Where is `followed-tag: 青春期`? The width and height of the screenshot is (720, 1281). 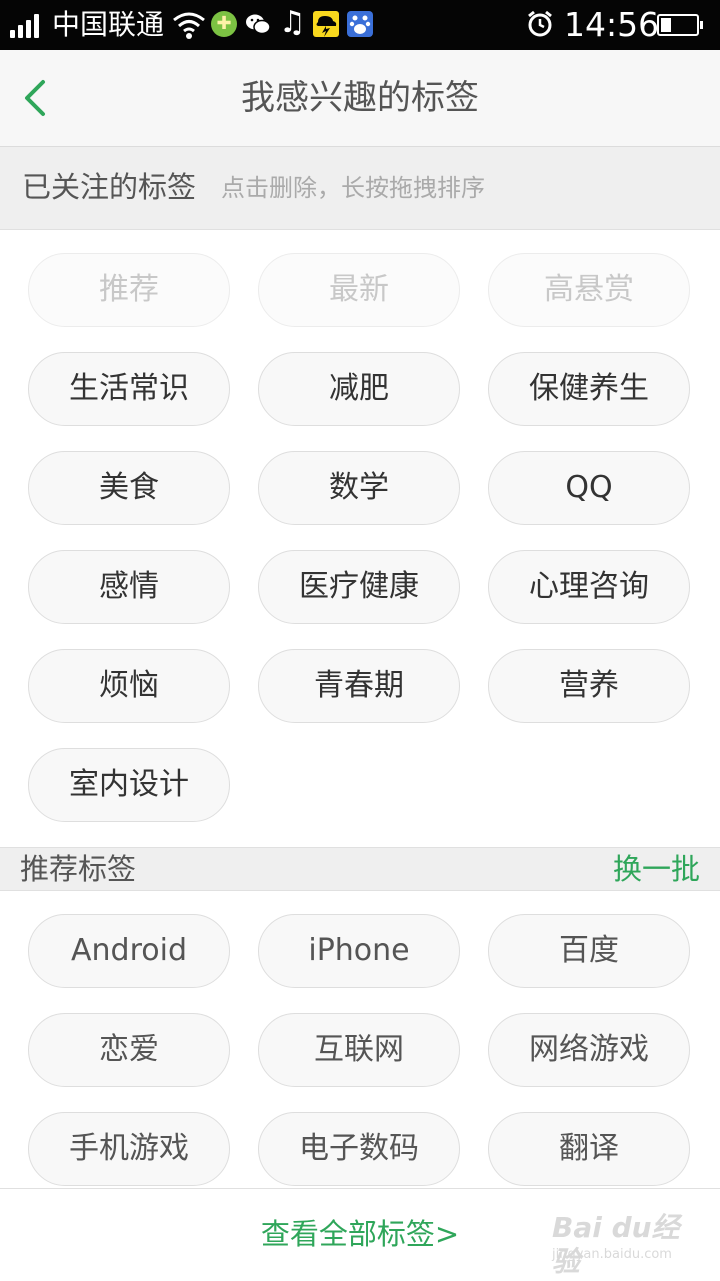 followed-tag: 青春期 is located at coordinates (359, 686).